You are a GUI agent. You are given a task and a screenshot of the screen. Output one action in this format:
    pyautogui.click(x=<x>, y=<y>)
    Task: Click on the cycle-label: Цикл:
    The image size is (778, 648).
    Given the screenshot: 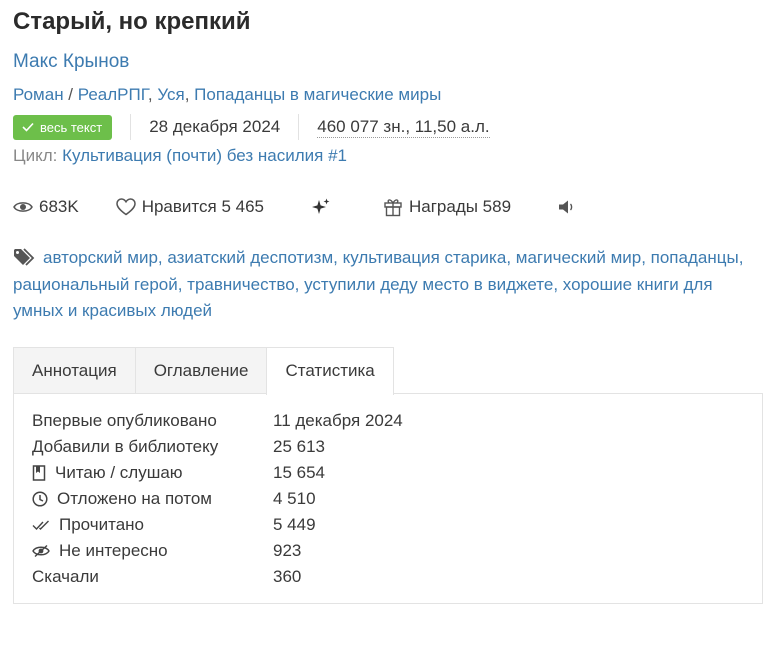 What is the action you would take?
    pyautogui.click(x=35, y=155)
    